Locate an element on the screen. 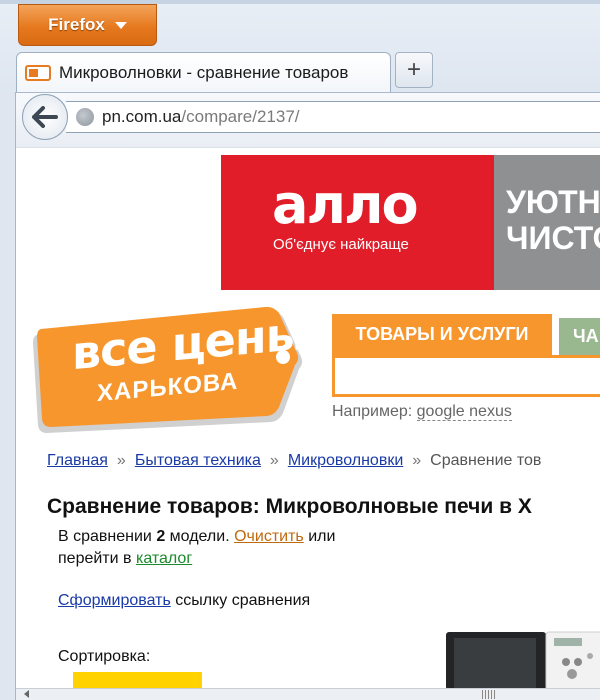  browser-tab: Микроволновки - сравнение товаров is located at coordinates (203, 72).